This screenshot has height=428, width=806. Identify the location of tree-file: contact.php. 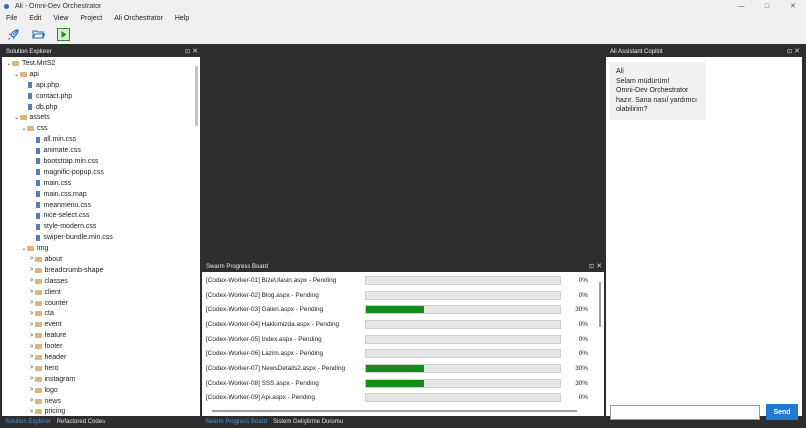
(101, 96).